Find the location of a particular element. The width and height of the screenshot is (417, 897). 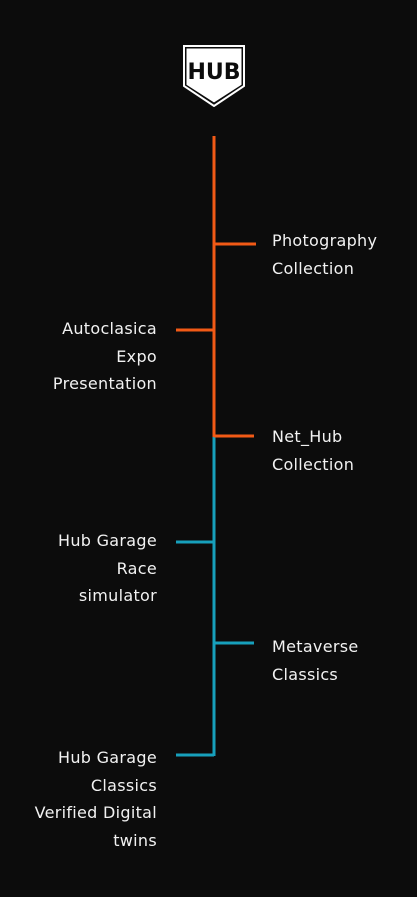

timeline-item-autoclasica: Autoclasica Expo Presentation is located at coordinates (104, 356).